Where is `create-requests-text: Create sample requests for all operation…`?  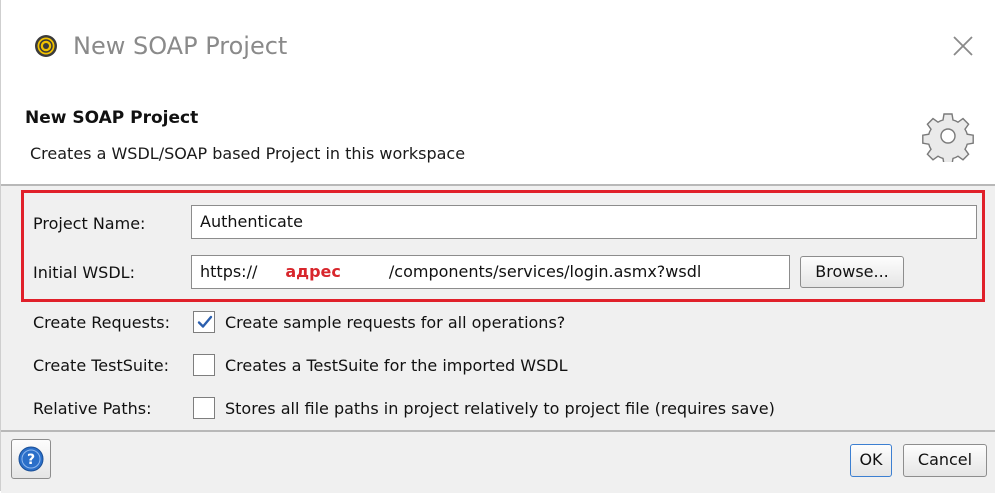
create-requests-text: Create sample requests for all operation… is located at coordinates (395, 322).